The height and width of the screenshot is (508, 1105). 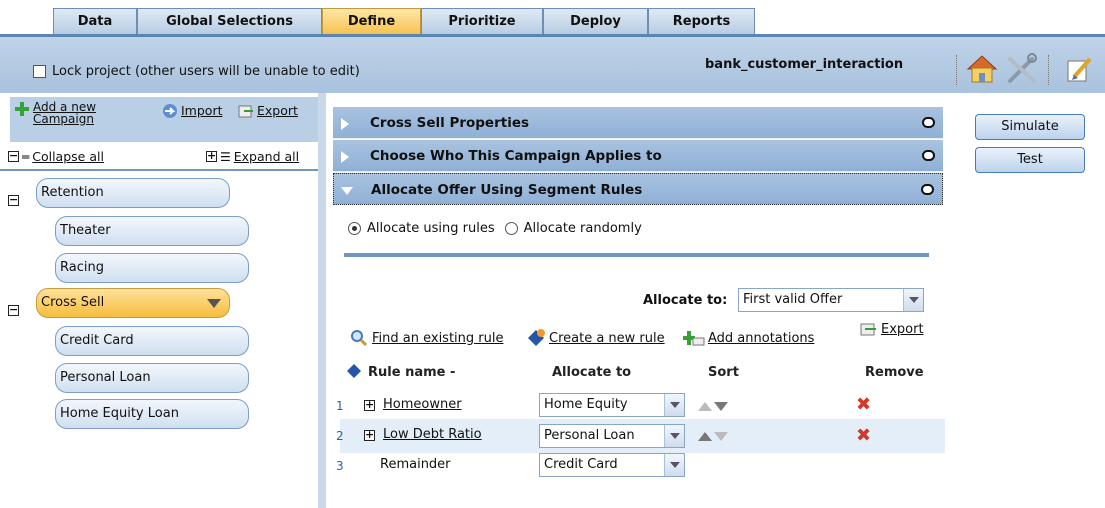 I want to click on import-link: Import, so click(x=192, y=111).